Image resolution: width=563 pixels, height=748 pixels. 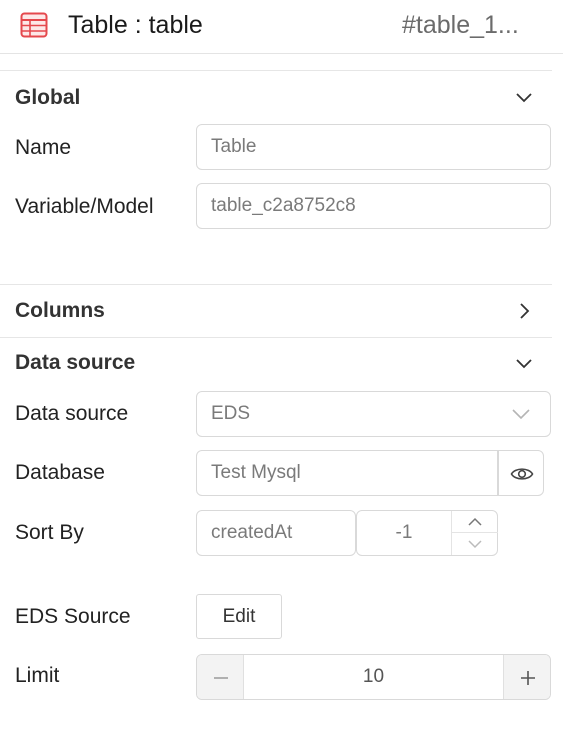 I want to click on edit-eds-source-button: Edit, so click(x=239, y=616).